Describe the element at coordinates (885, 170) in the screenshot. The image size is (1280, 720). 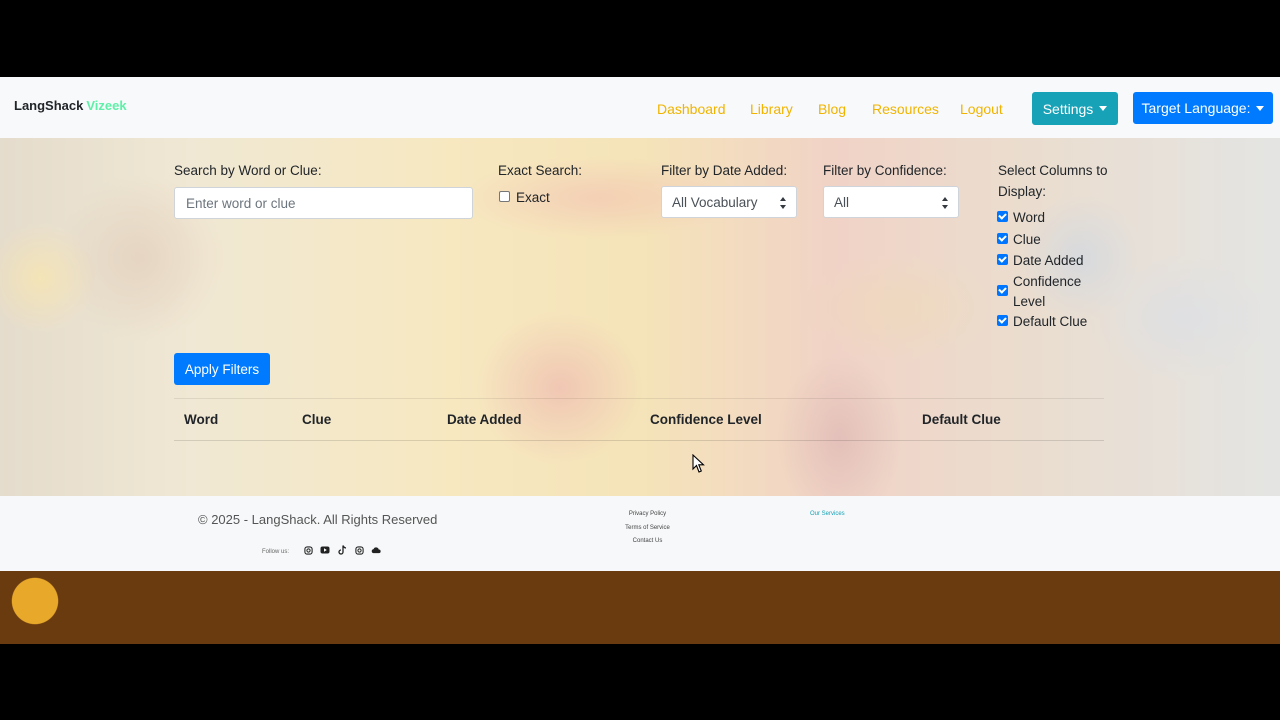
I see `confidence-filter-label: Filter by Confidence:` at that location.